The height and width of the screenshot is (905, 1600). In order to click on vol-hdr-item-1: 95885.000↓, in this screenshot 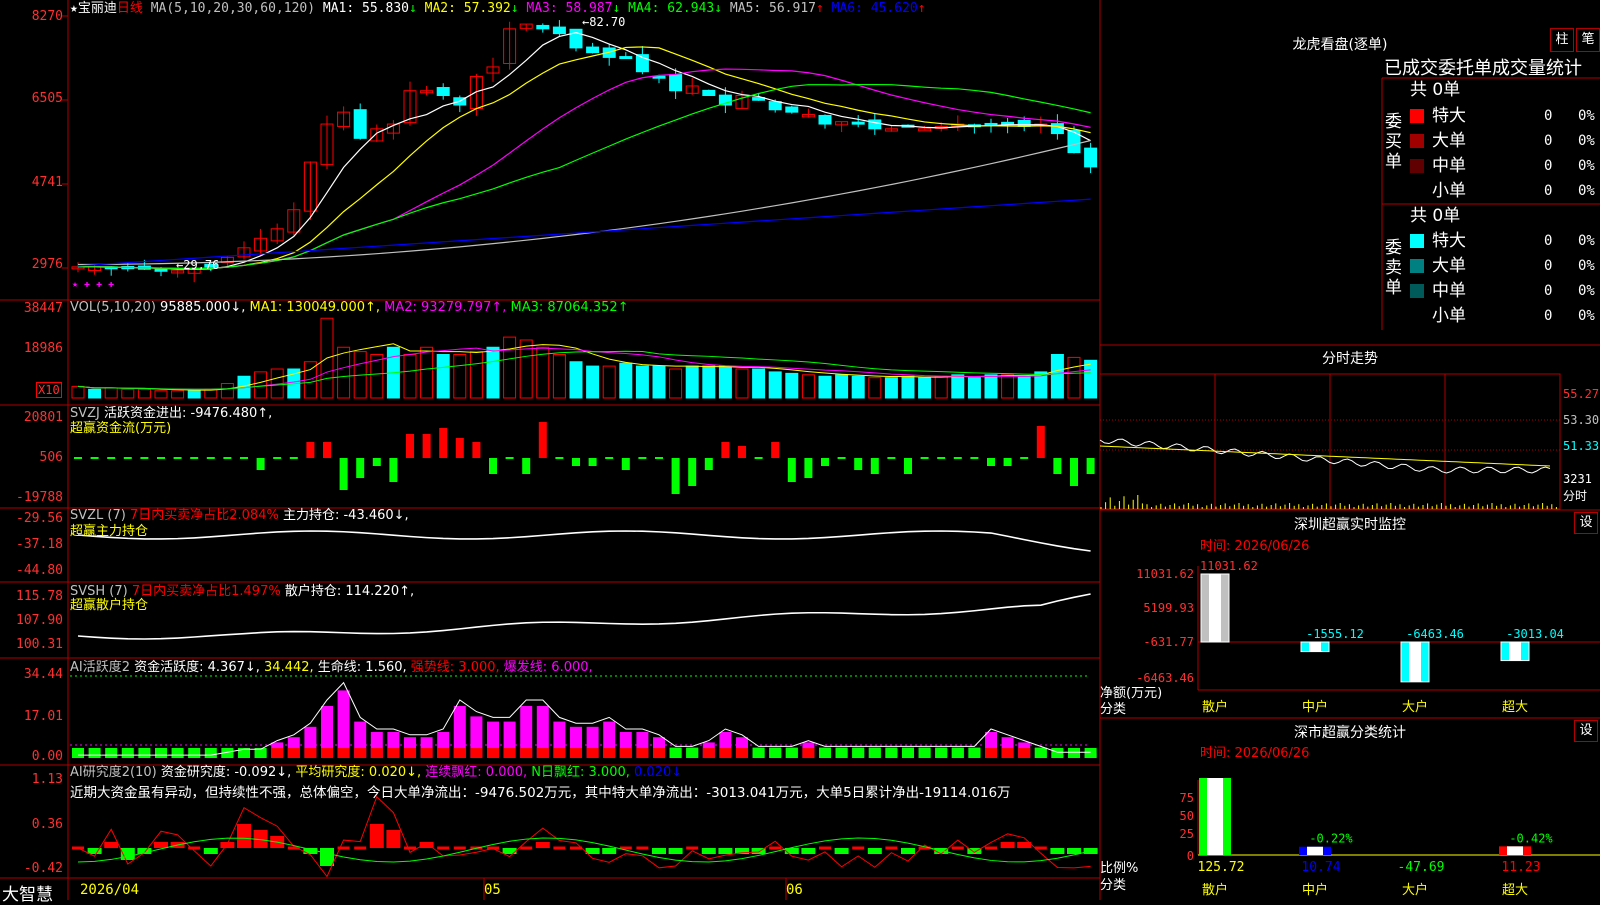, I will do `click(205, 307)`.